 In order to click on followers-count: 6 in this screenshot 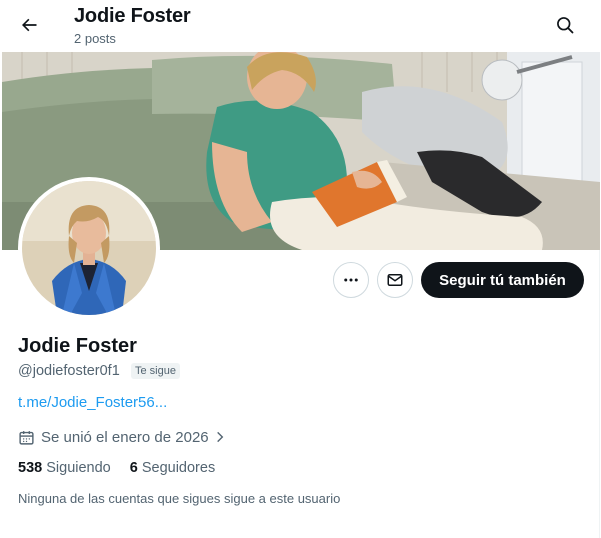, I will do `click(133, 468)`.